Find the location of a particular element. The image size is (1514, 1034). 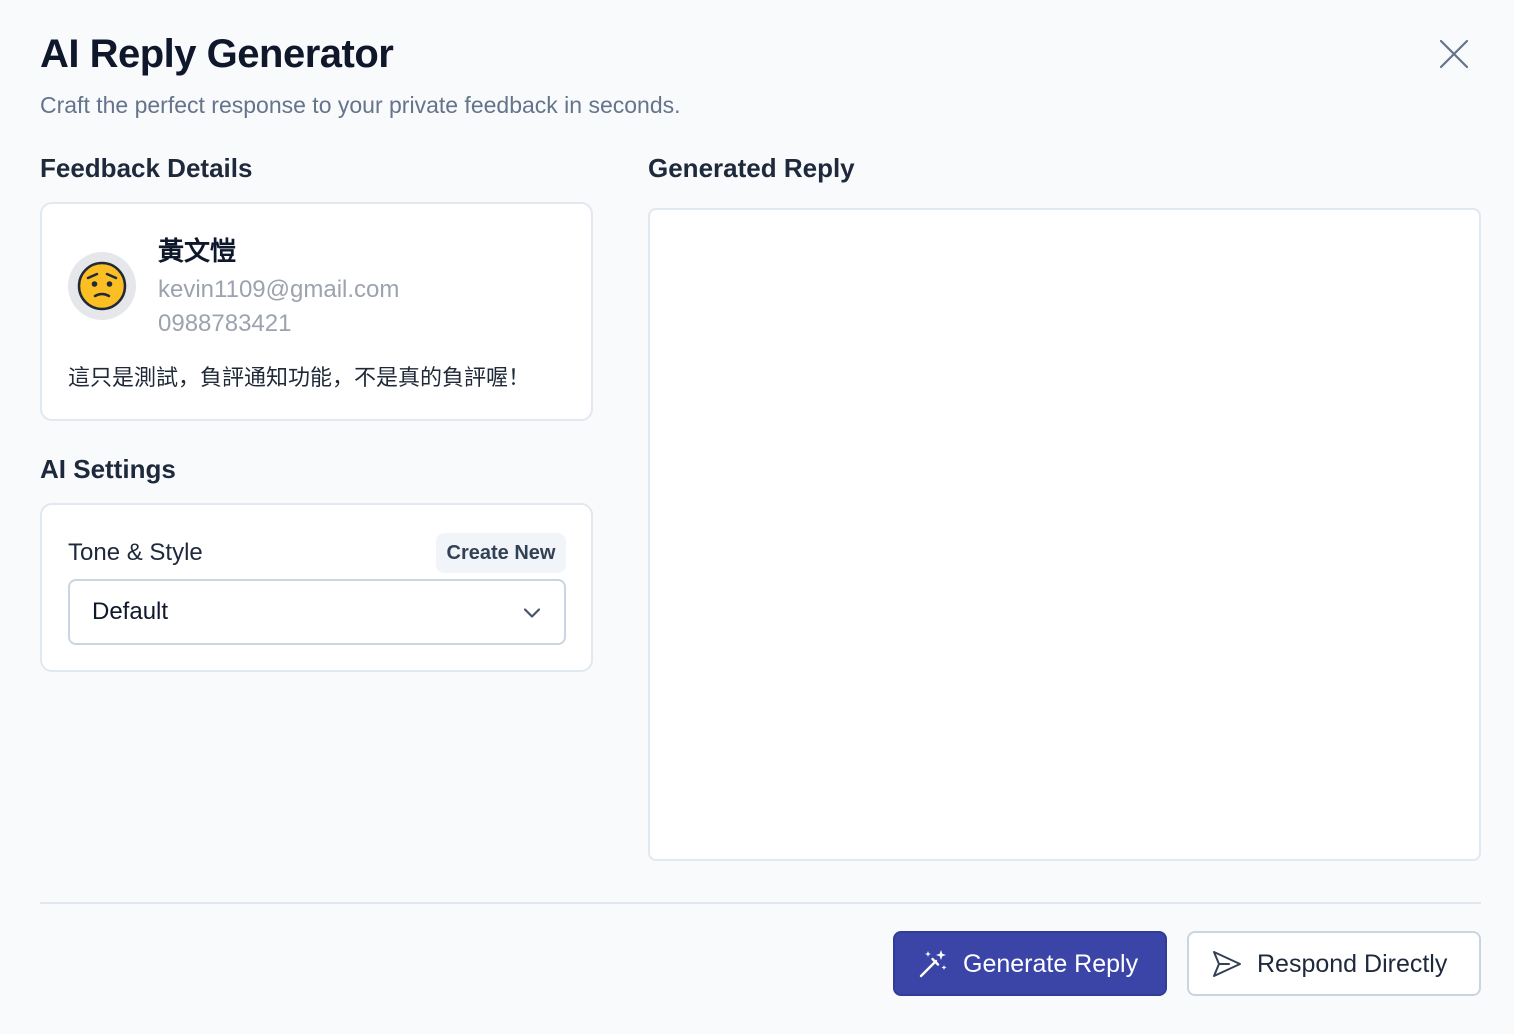

ai-settings-card: Tone & Style Create New Default is located at coordinates (316, 587).